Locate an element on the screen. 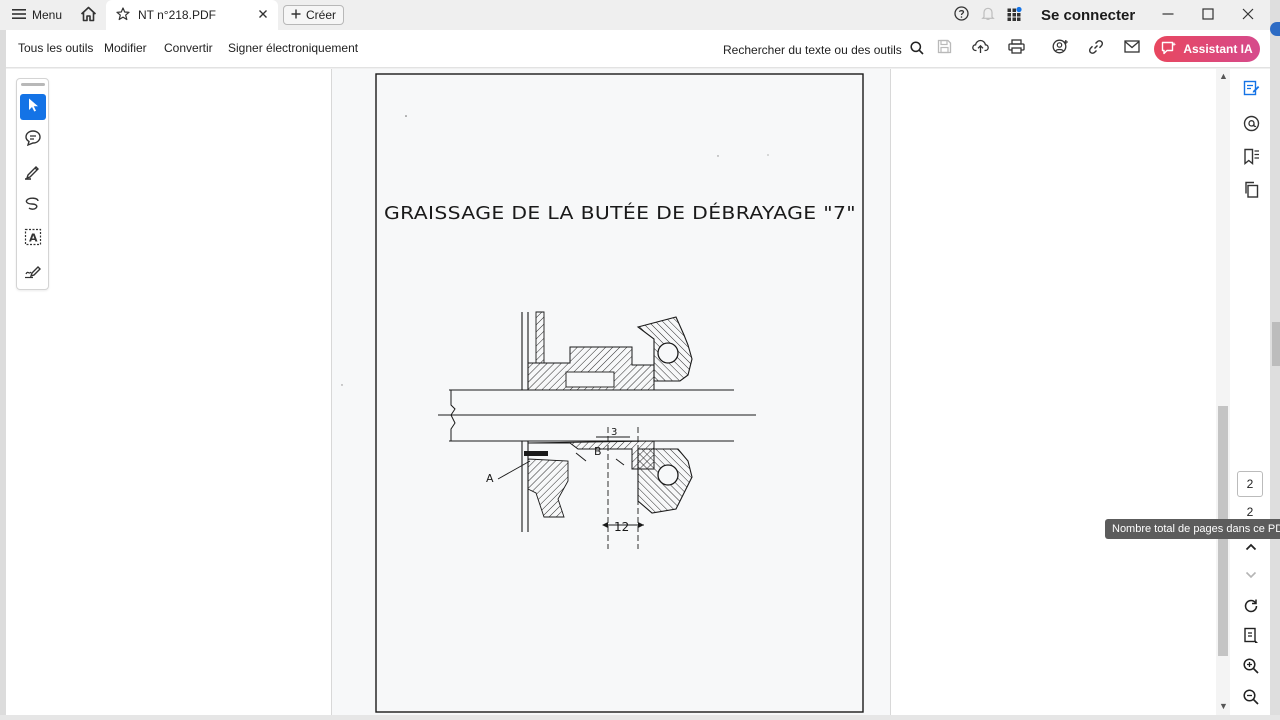 This screenshot has height=720, width=1280. upload-cloud-button is located at coordinates (980, 49).